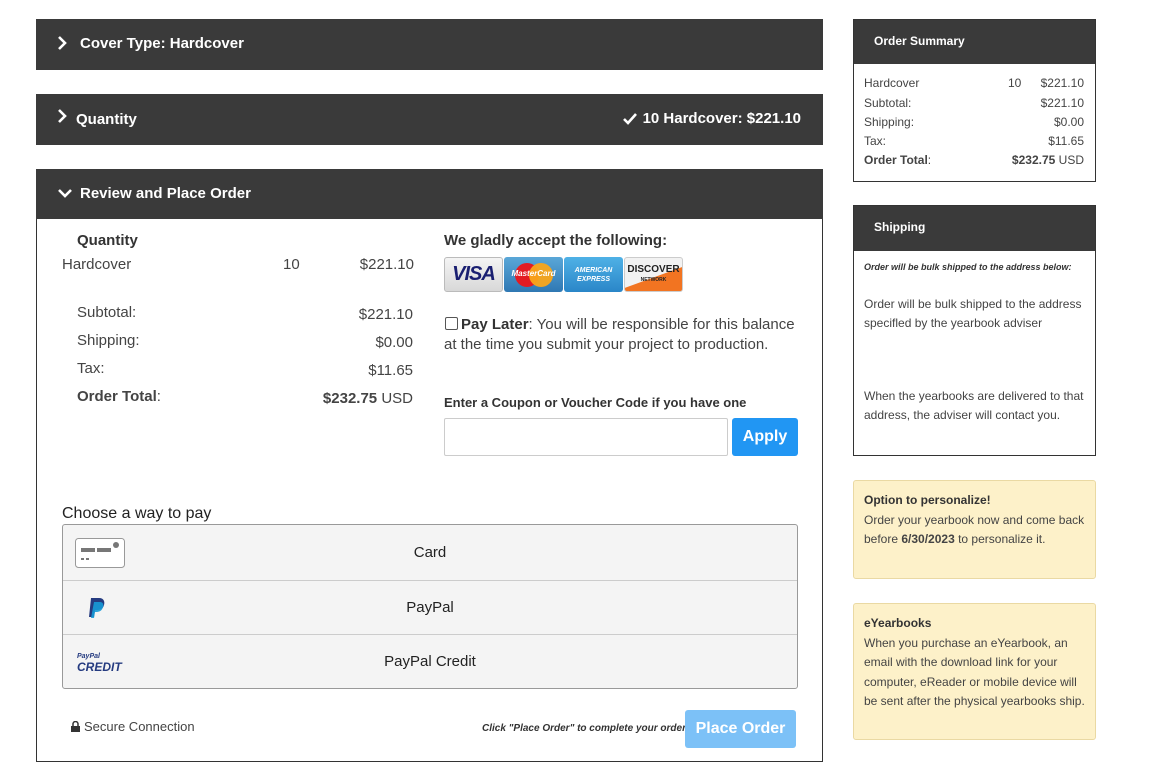 This screenshot has width=1154, height=769. What do you see at coordinates (898, 160) in the screenshot?
I see `summary-total-label: Order Total:` at bounding box center [898, 160].